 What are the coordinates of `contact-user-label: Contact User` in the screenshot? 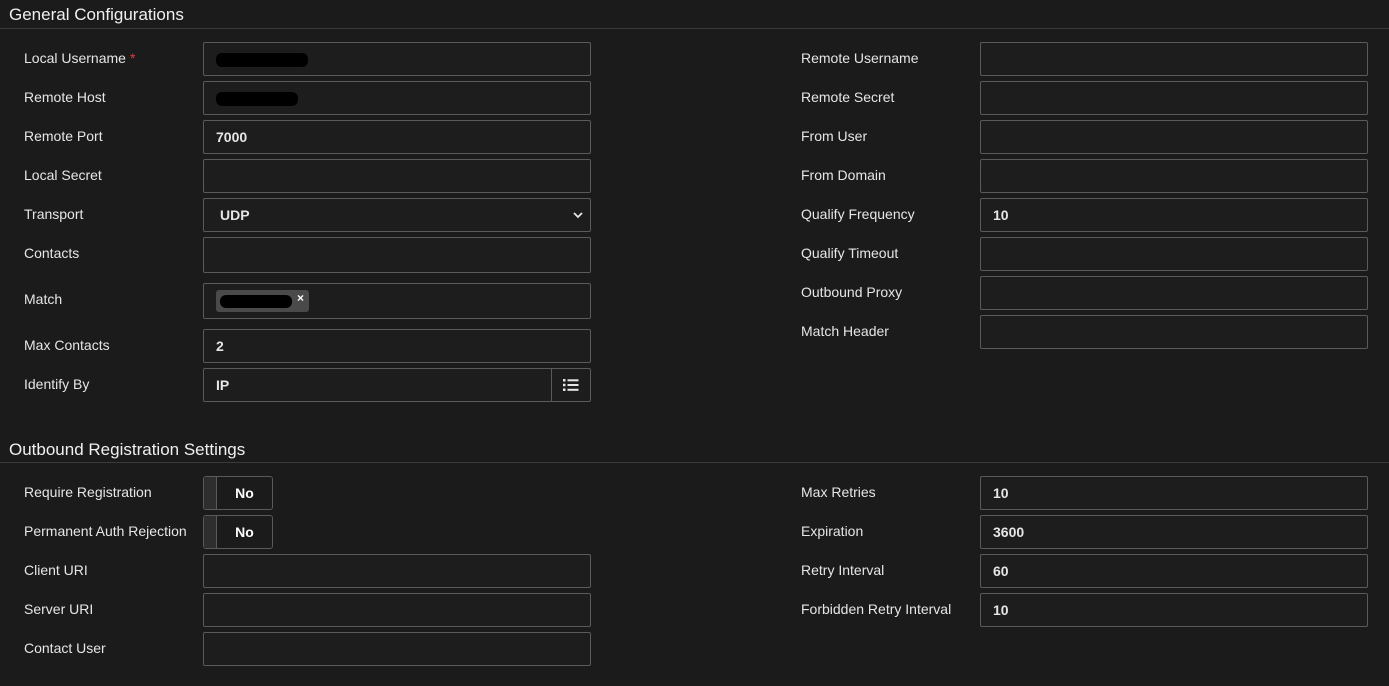 It's located at (65, 648).